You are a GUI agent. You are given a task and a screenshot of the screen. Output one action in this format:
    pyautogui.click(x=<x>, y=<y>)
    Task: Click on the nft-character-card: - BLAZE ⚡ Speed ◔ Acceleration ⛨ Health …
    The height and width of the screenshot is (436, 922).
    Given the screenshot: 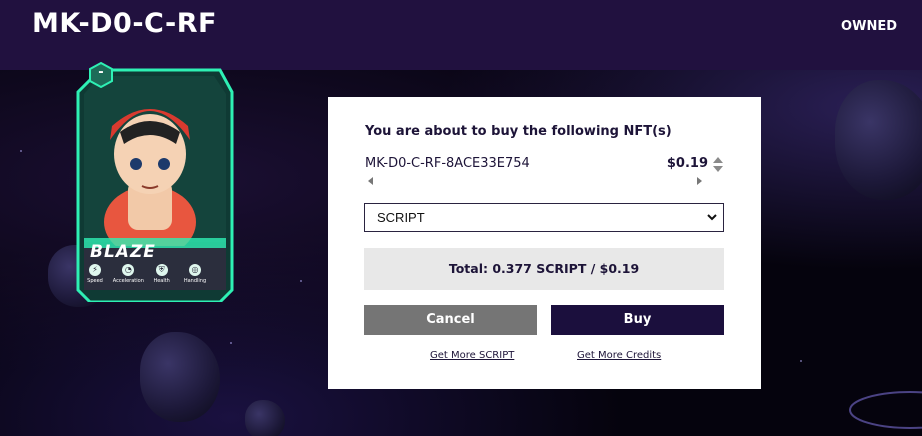 What is the action you would take?
    pyautogui.click(x=154, y=182)
    